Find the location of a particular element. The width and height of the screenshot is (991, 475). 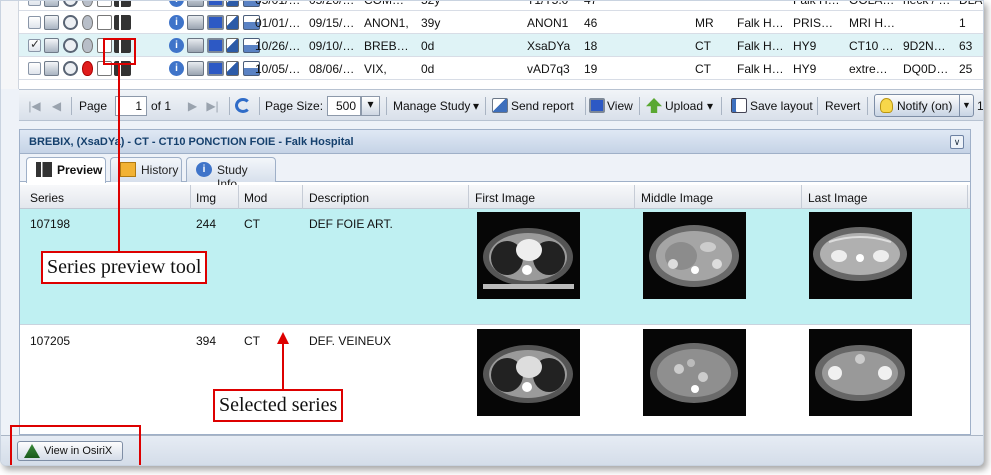

send-report-button: Send report is located at coordinates (542, 106).